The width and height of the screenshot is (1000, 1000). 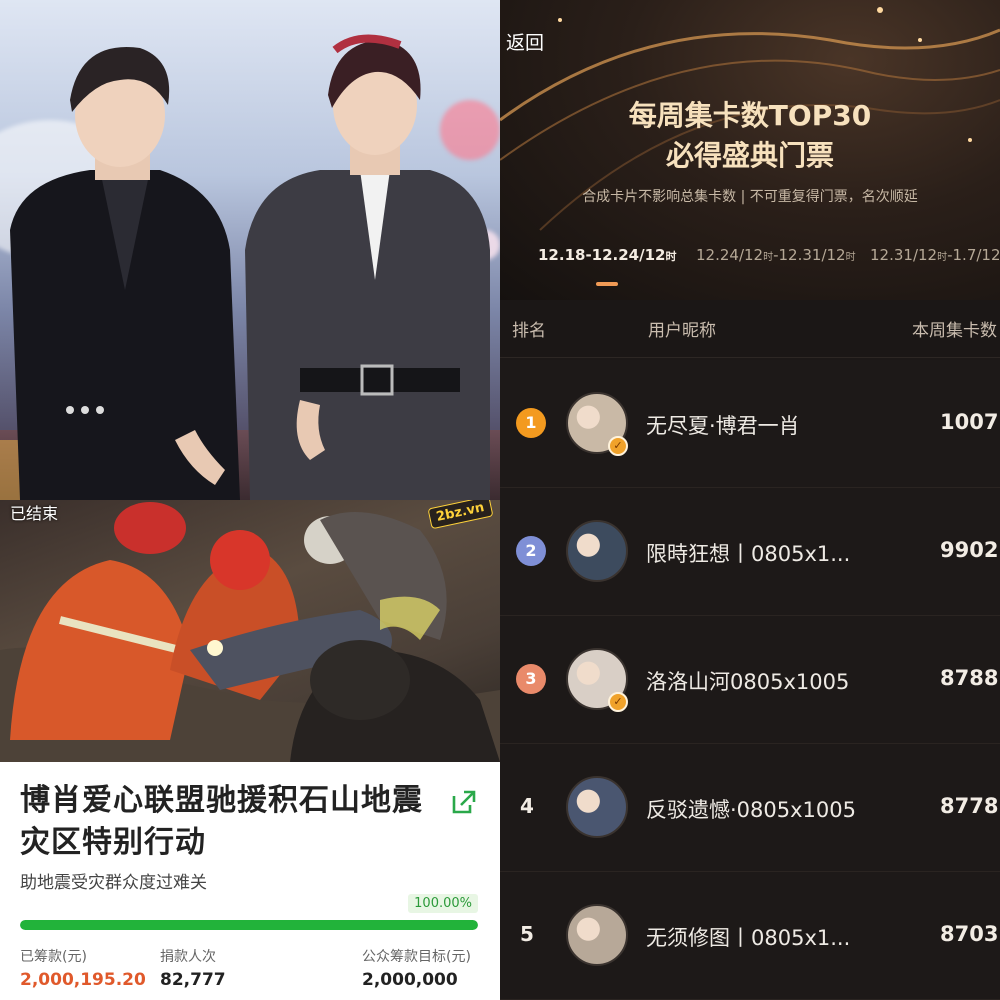 I want to click on column-nickname: 用户昵称, so click(x=682, y=331).